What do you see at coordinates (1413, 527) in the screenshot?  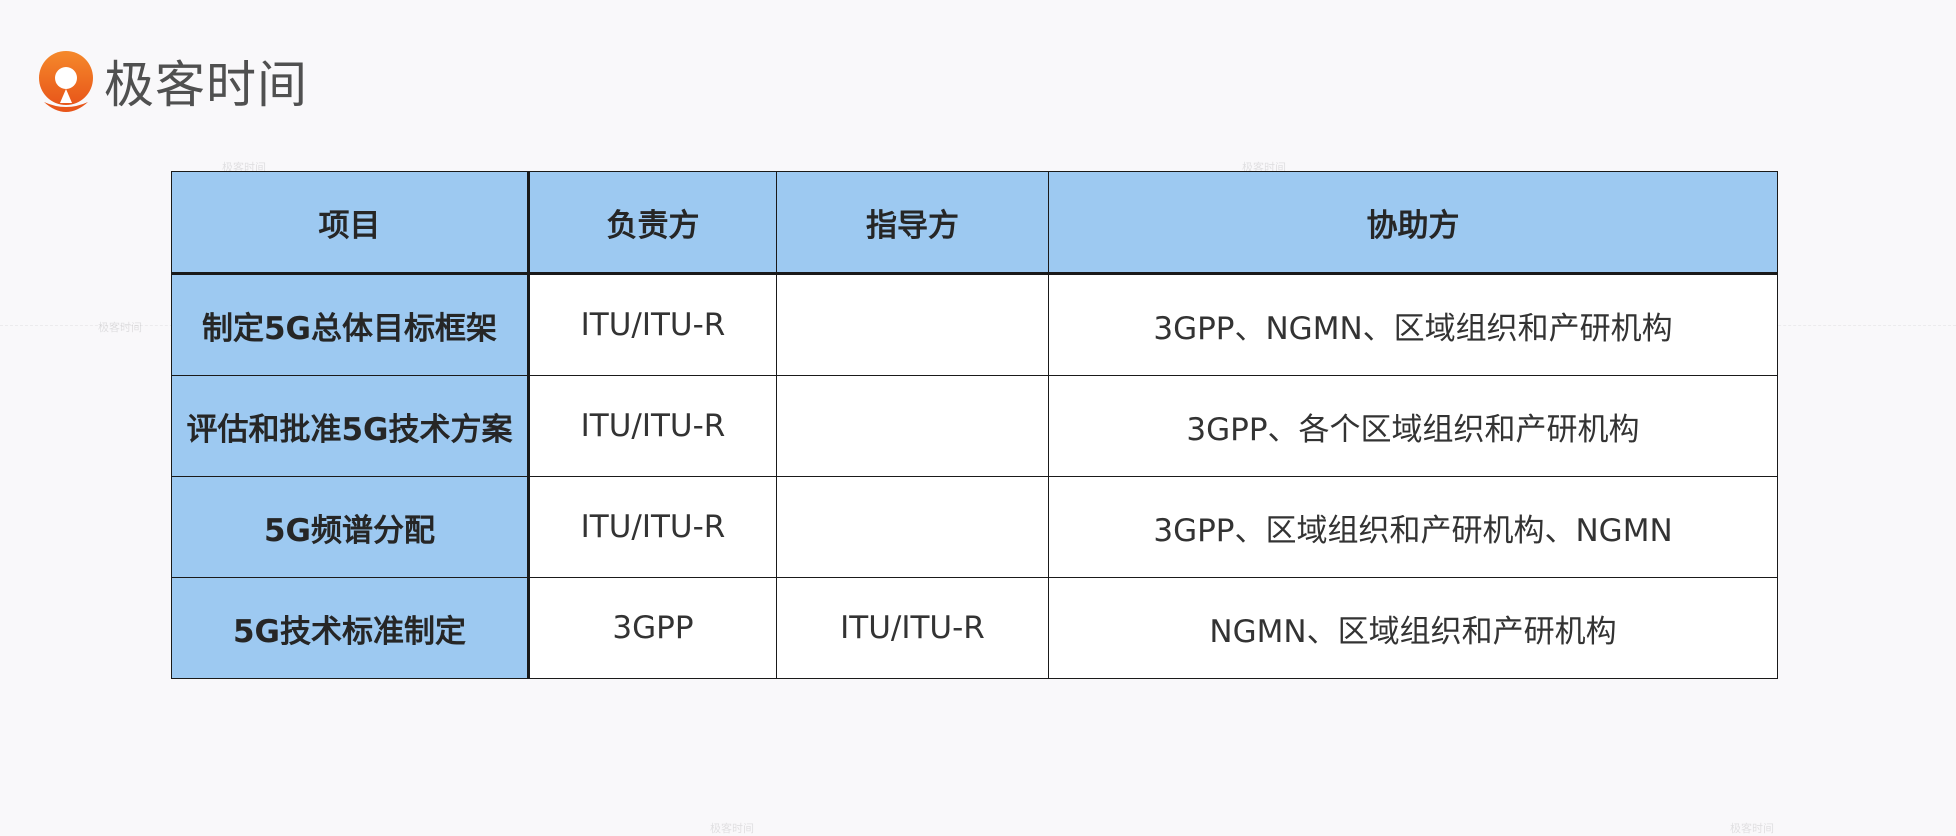 I see `row-assist: 3GPP、区域组织和产研机构、NGMN` at bounding box center [1413, 527].